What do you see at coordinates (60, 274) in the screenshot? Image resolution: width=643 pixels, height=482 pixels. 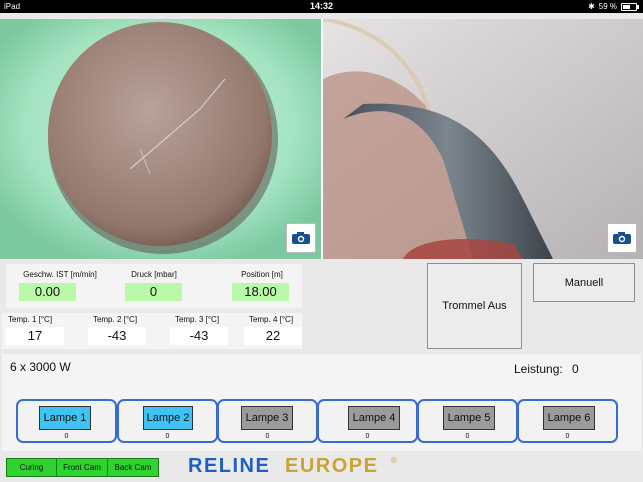 I see `speed-label: Geschw. IST [m/min]` at bounding box center [60, 274].